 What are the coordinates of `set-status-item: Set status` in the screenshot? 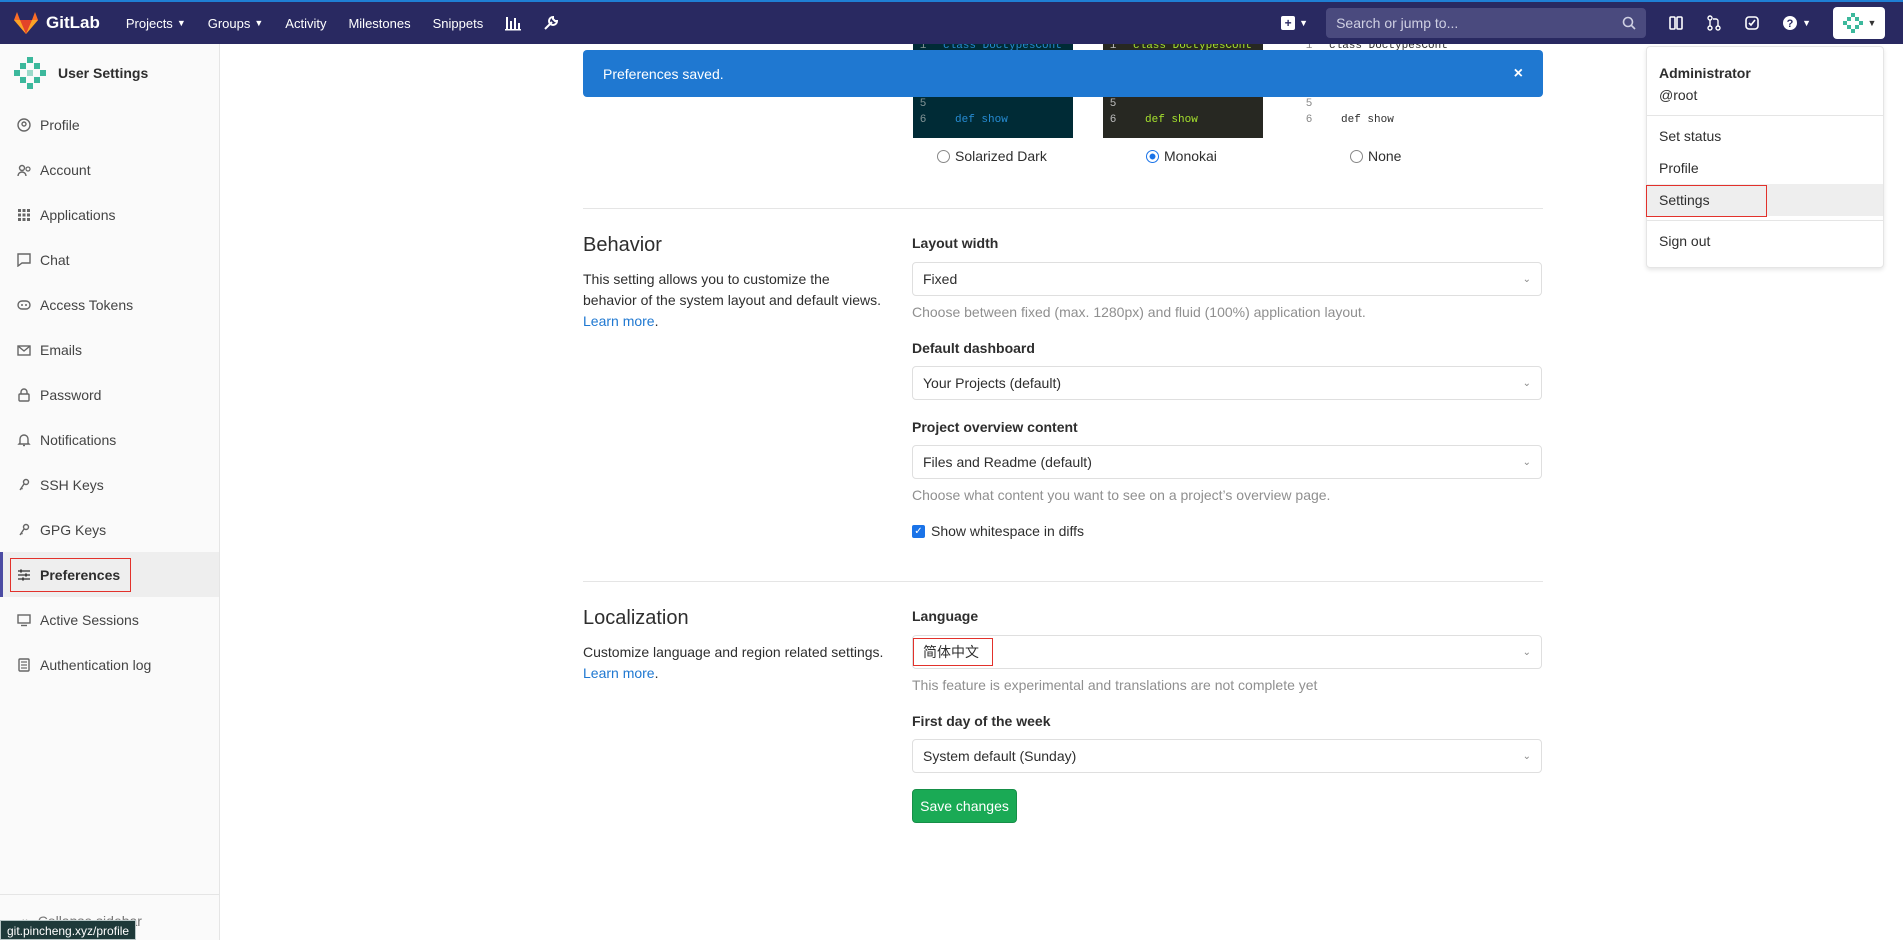 It's located at (1765, 136).